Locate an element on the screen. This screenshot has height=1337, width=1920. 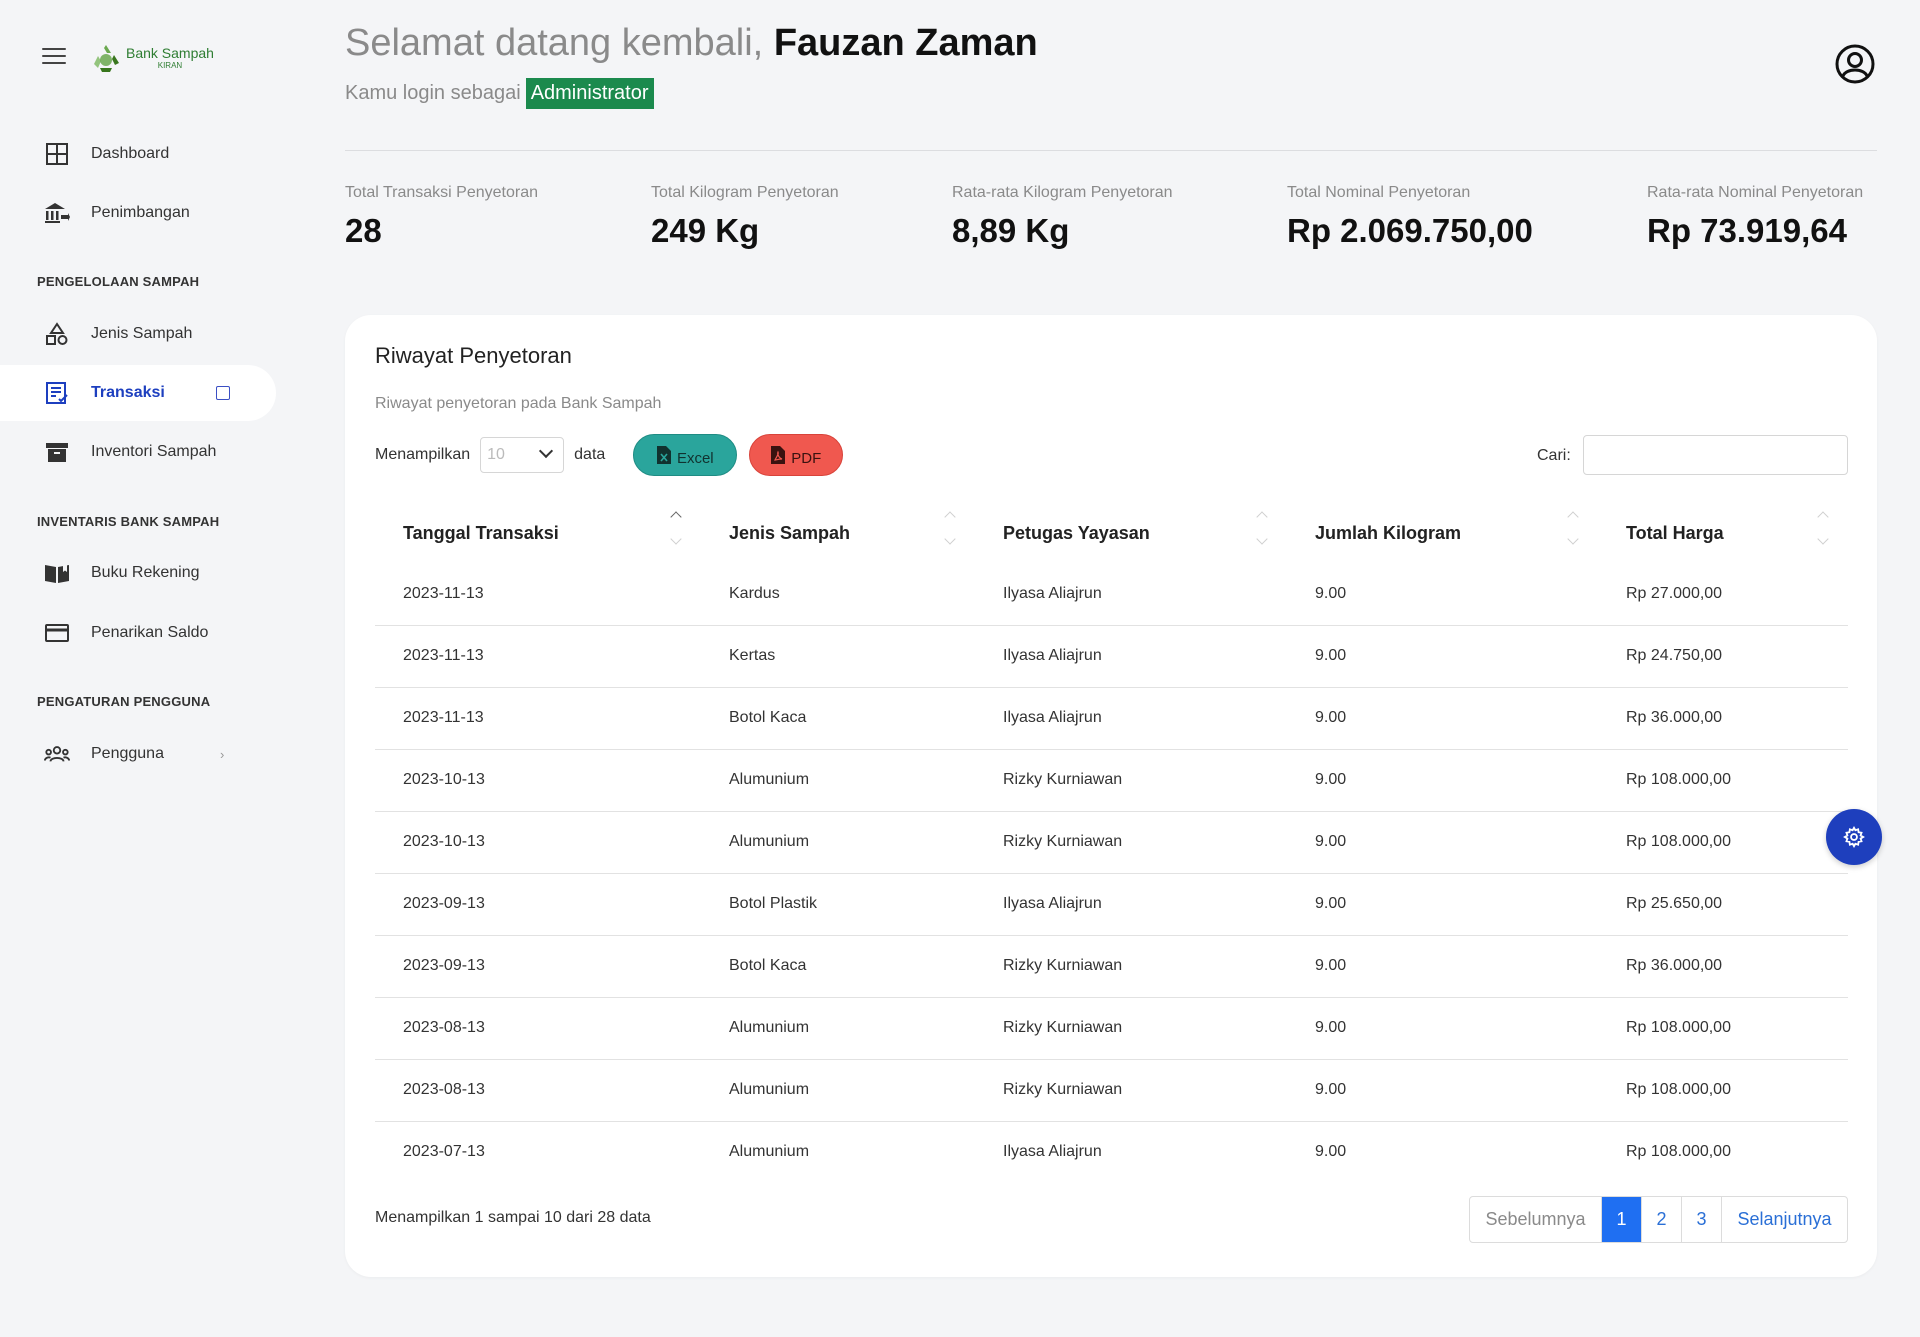
sidebar-item-label: Dashboard is located at coordinates (130, 153).